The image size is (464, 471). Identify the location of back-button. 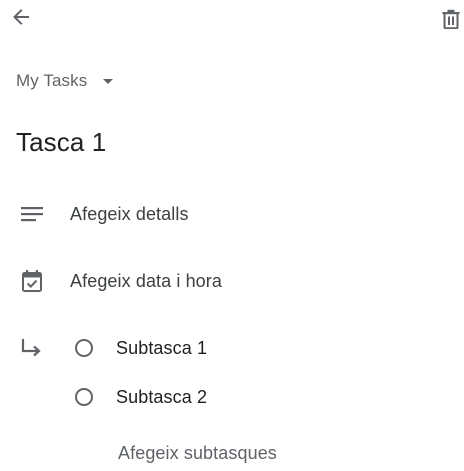
(21, 17).